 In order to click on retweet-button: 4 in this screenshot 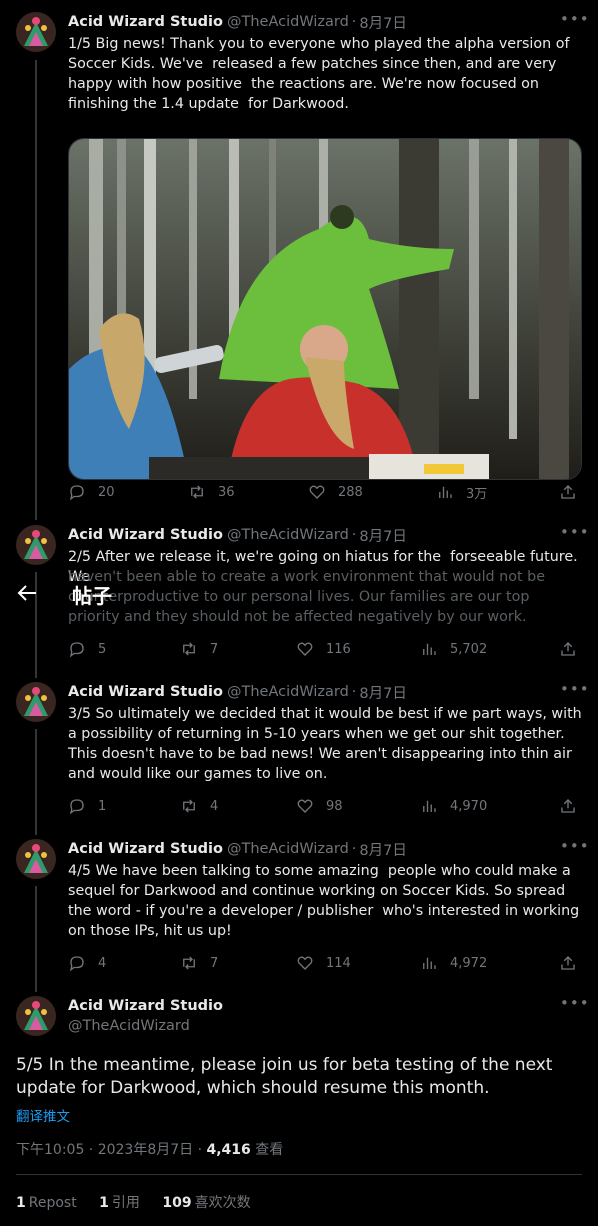, I will do `click(199, 806)`.